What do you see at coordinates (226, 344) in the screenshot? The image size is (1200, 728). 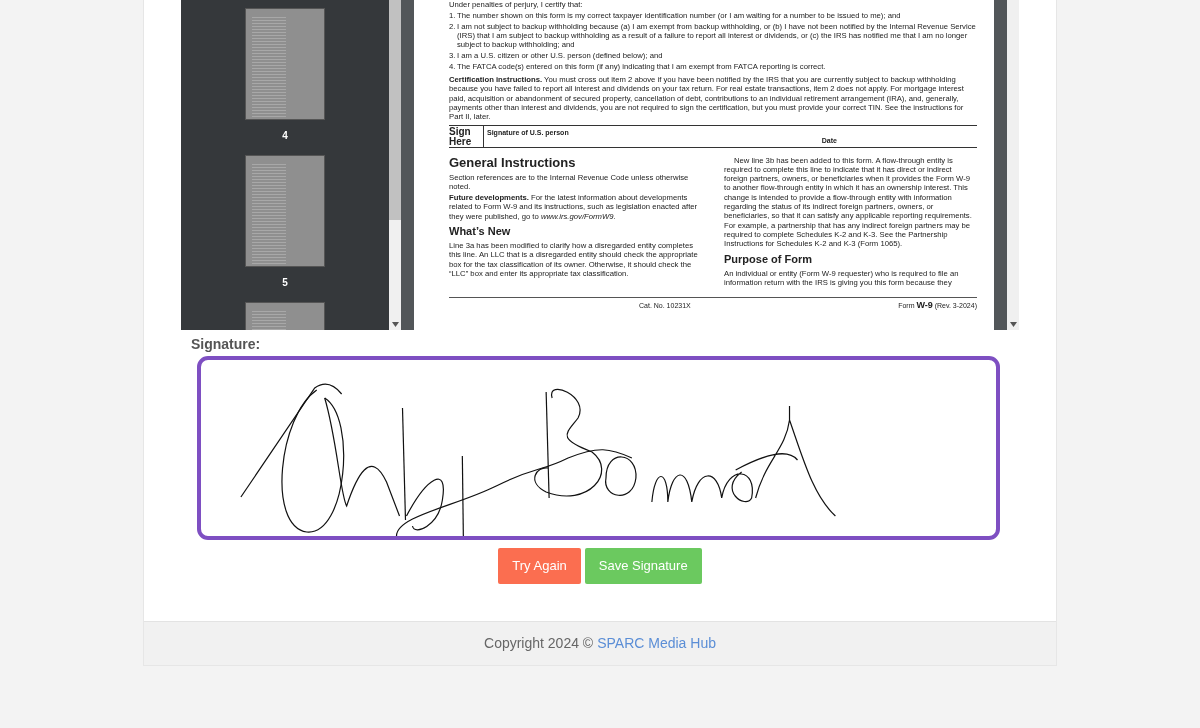 I see `signature-label: Signature:` at bounding box center [226, 344].